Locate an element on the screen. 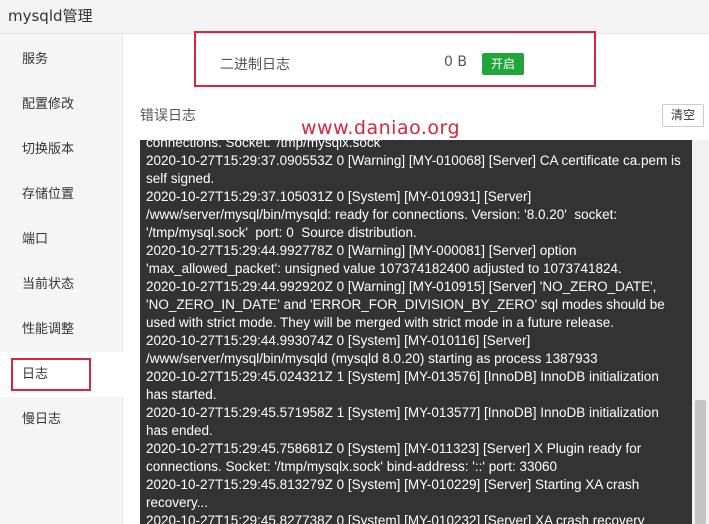  error-log-title: 错误日志 is located at coordinates (168, 116).